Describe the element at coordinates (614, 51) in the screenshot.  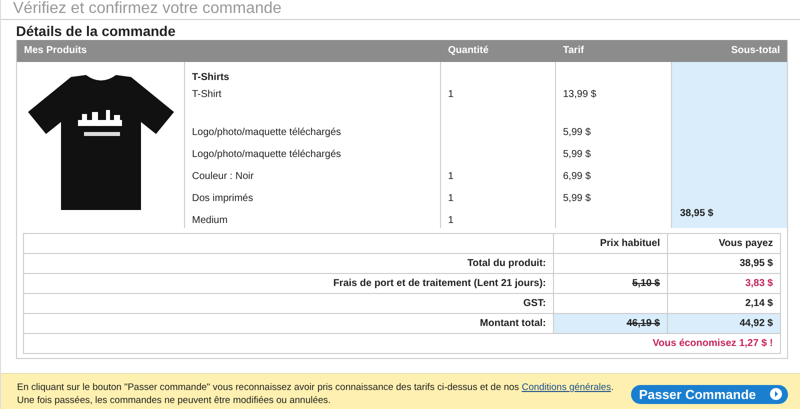
I see `column-header: Tarif` at that location.